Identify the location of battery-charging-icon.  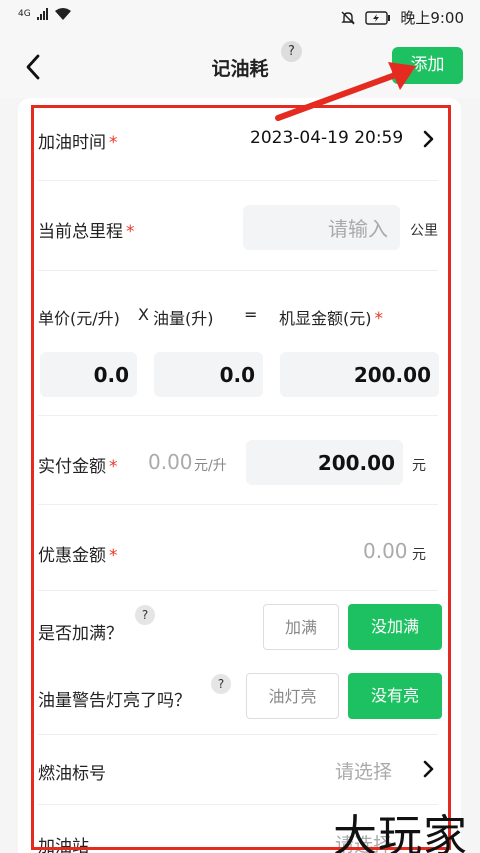
(378, 17).